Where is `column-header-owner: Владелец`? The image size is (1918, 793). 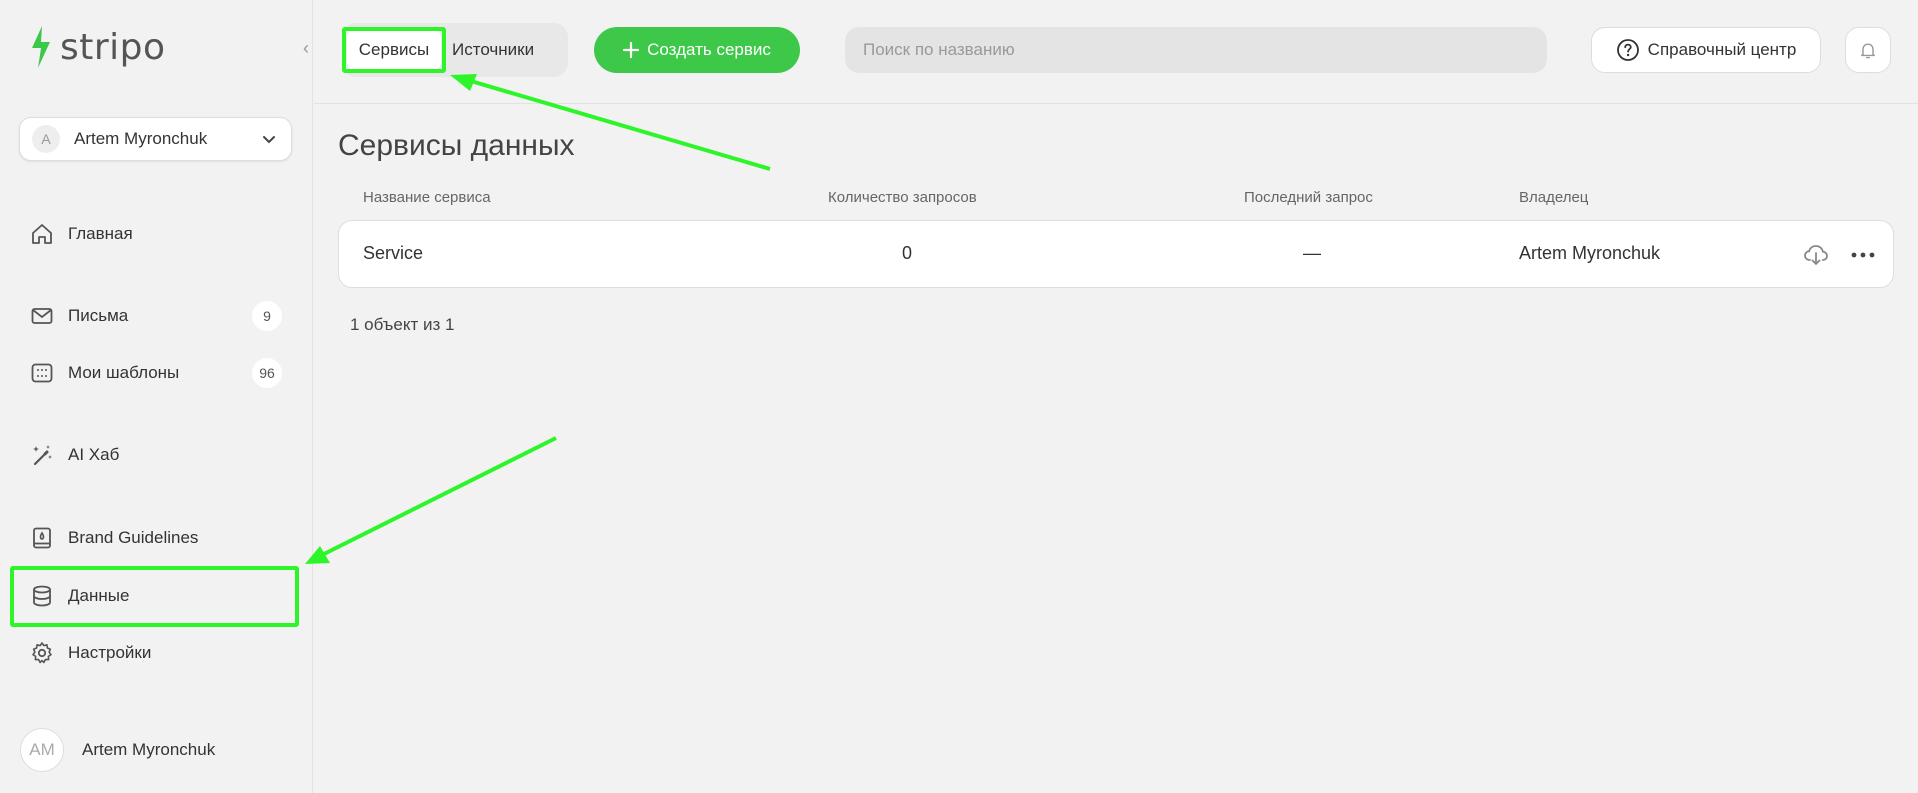 column-header-owner: Владелец is located at coordinates (1553, 197).